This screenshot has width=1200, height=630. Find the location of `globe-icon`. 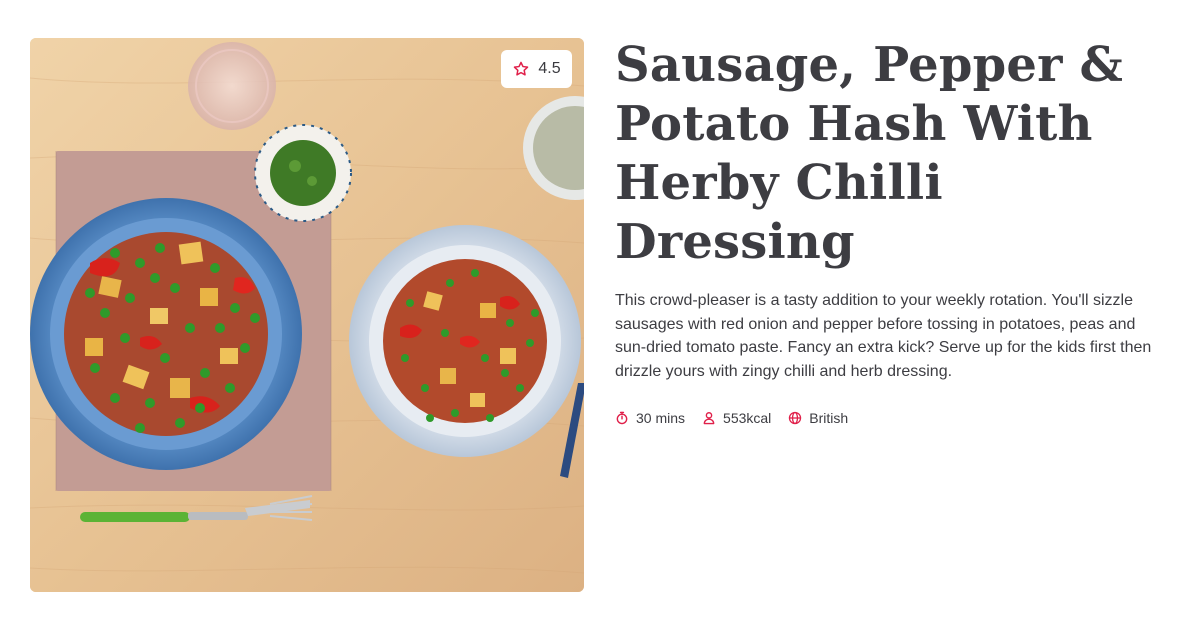

globe-icon is located at coordinates (795, 418).